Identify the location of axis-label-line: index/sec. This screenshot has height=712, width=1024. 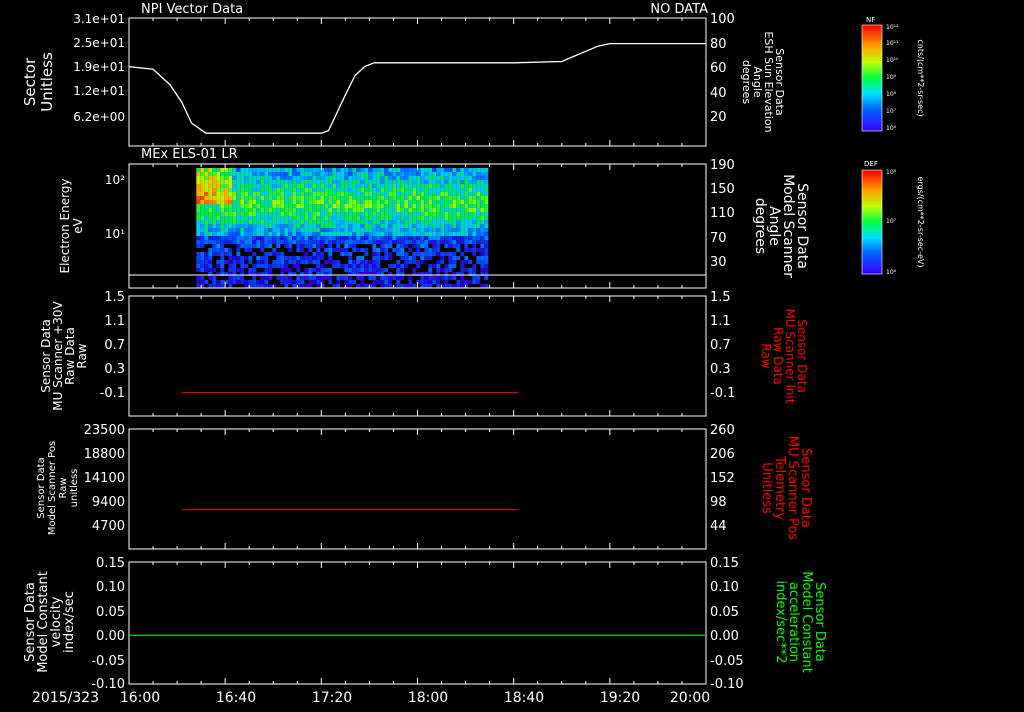
(69, 622).